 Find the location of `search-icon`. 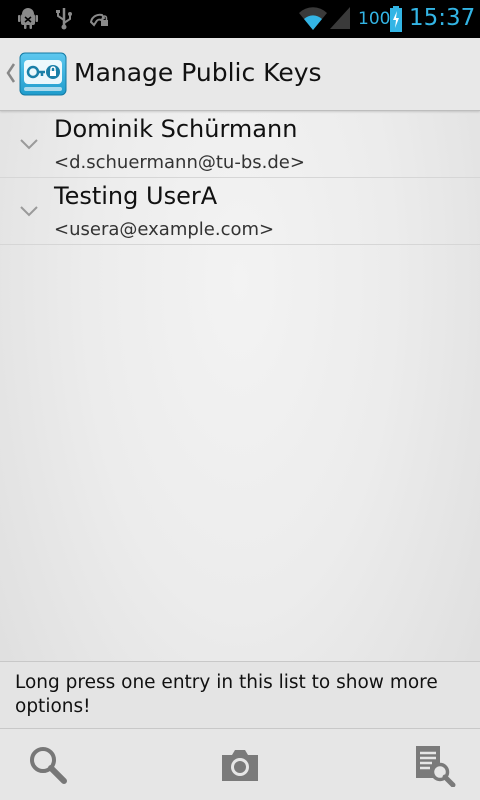

search-icon is located at coordinates (48, 765).